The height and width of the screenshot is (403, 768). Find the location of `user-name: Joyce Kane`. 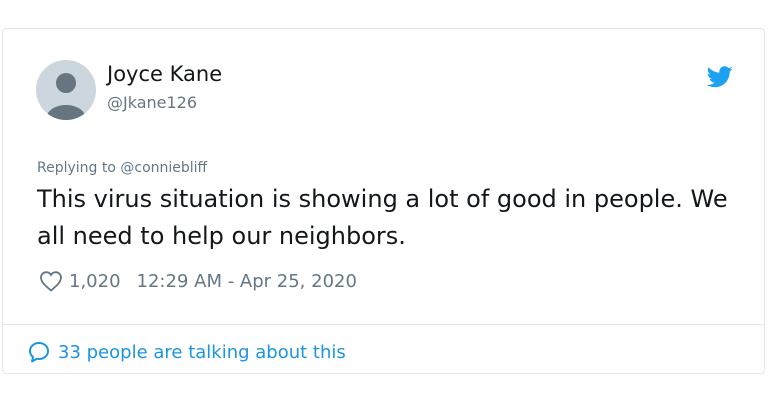

user-name: Joyce Kane is located at coordinates (164, 74).